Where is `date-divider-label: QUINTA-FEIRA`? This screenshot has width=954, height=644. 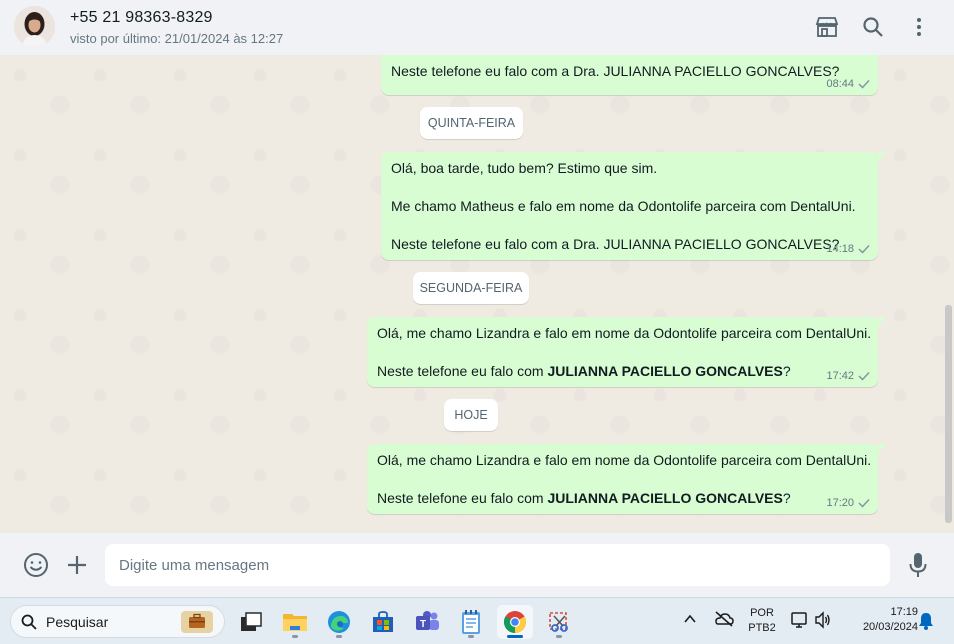 date-divider-label: QUINTA-FEIRA is located at coordinates (471, 123).